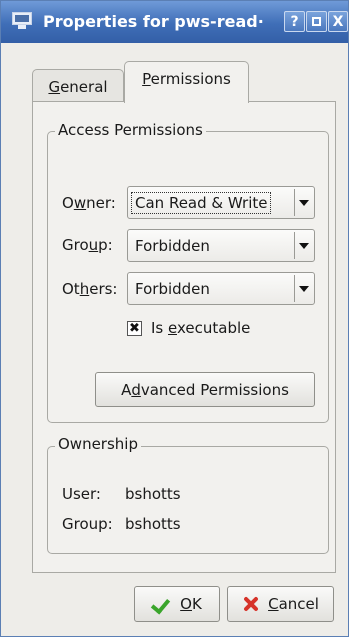 The image size is (349, 637). I want to click on cancel-label: Cancel, so click(293, 604).